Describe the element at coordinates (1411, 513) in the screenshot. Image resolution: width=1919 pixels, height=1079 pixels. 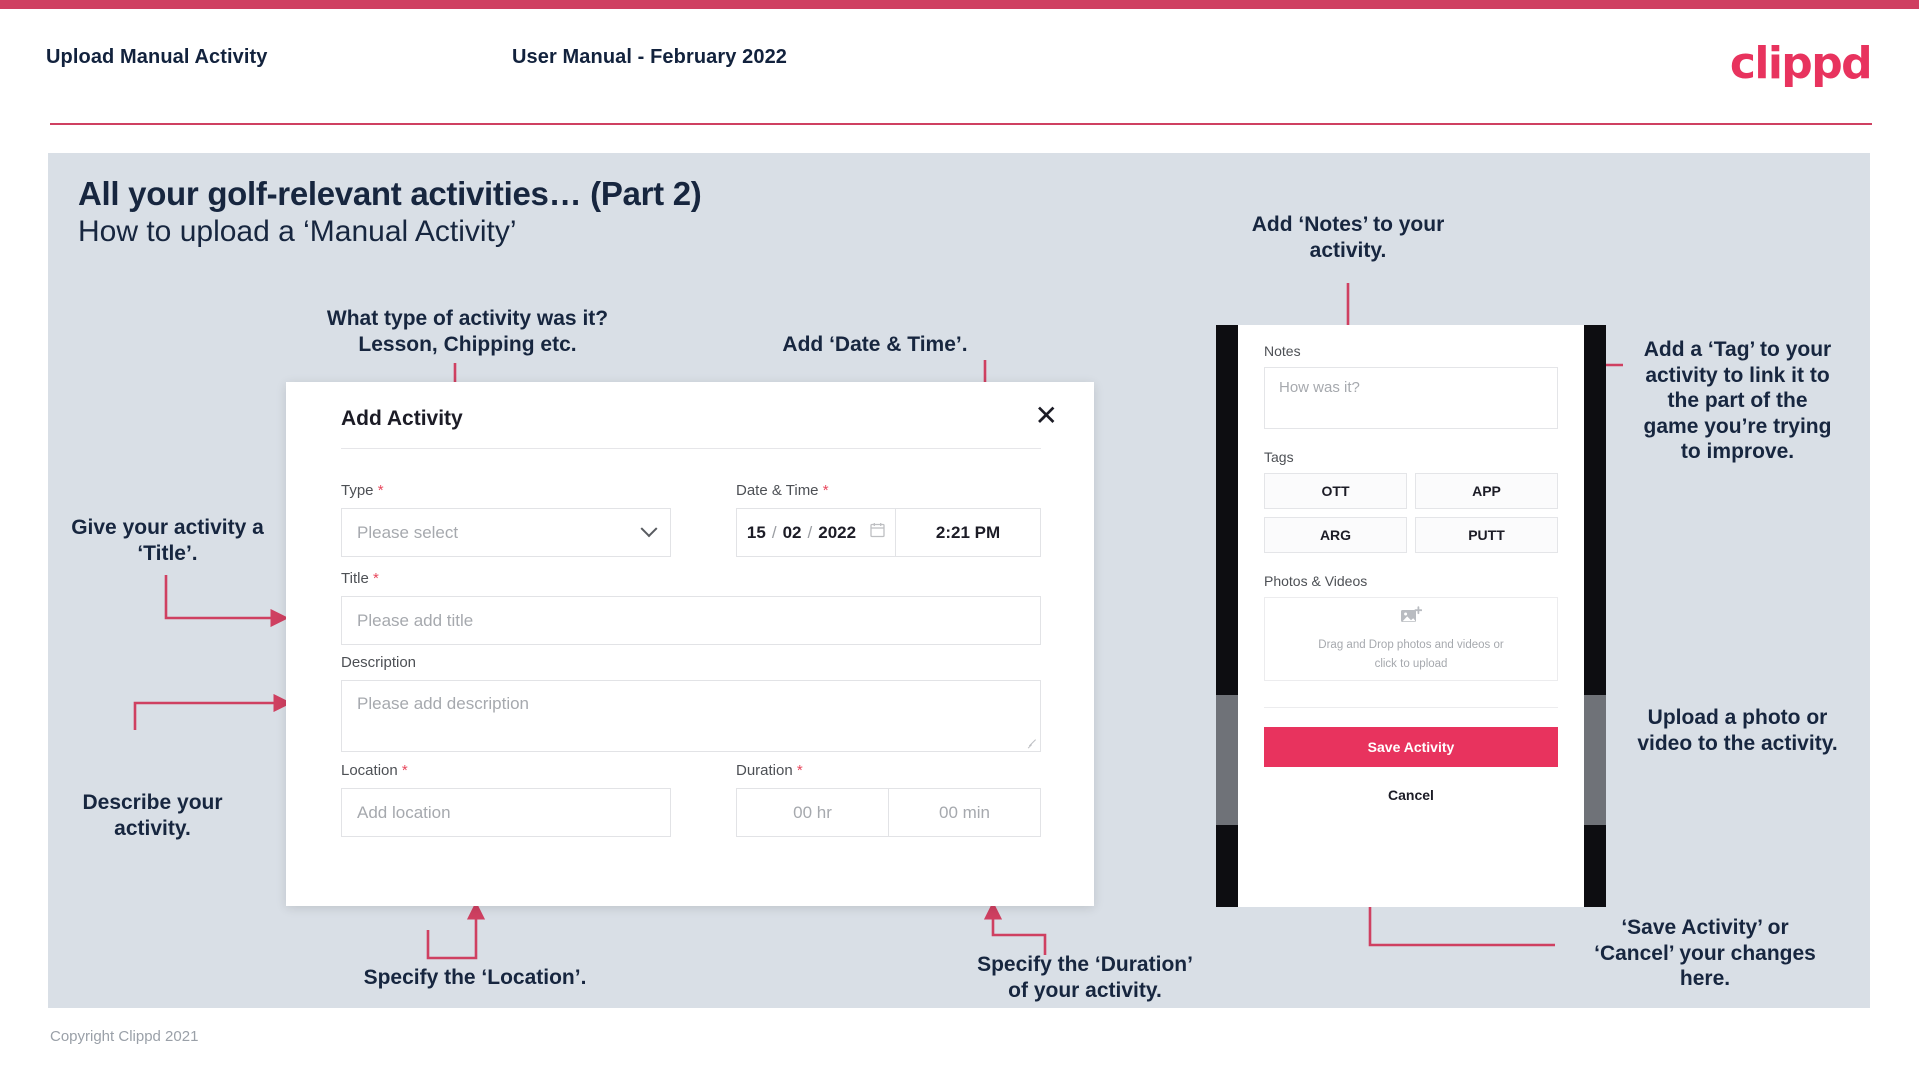
I see `tags-grid: OTT APP ARG PUTT` at that location.